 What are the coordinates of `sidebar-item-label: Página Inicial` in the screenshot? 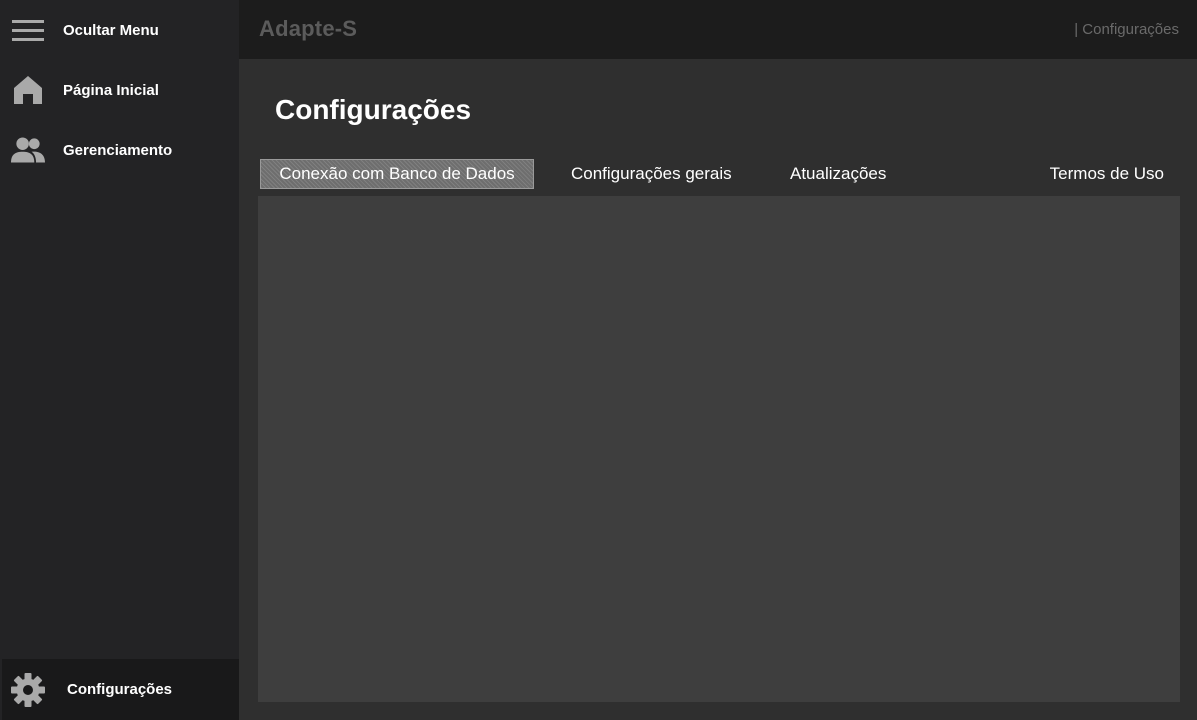 It's located at (111, 90).